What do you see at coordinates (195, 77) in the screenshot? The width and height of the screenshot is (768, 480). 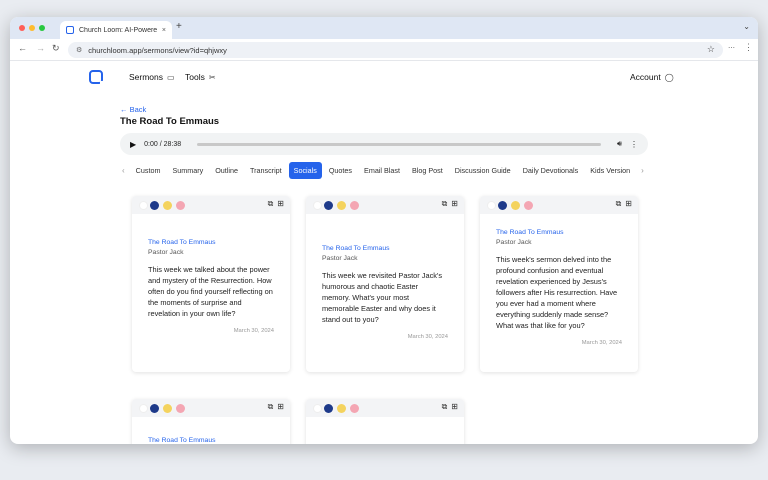 I see `nav-tools-label: Tools` at bounding box center [195, 77].